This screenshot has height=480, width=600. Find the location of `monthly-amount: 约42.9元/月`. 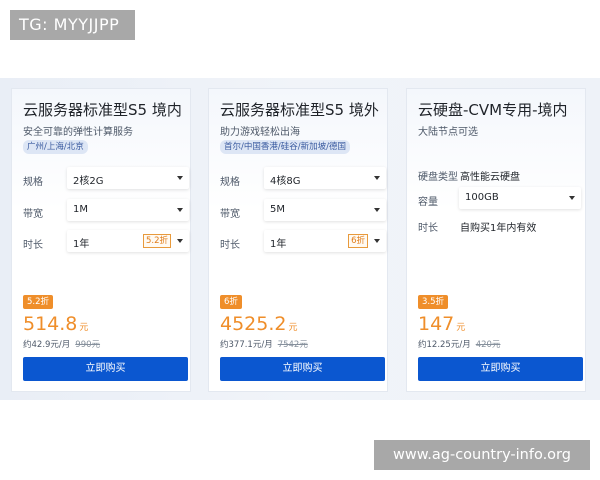

monthly-amount: 约42.9元/月 is located at coordinates (47, 345).